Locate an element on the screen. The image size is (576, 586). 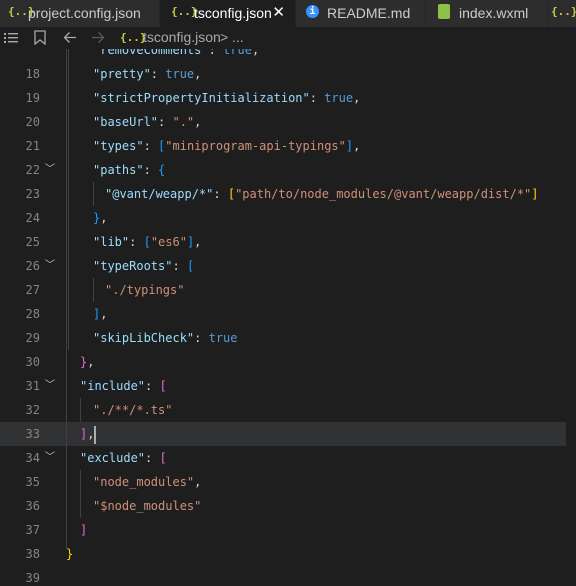
arrow-right-icon is located at coordinates (98, 37).